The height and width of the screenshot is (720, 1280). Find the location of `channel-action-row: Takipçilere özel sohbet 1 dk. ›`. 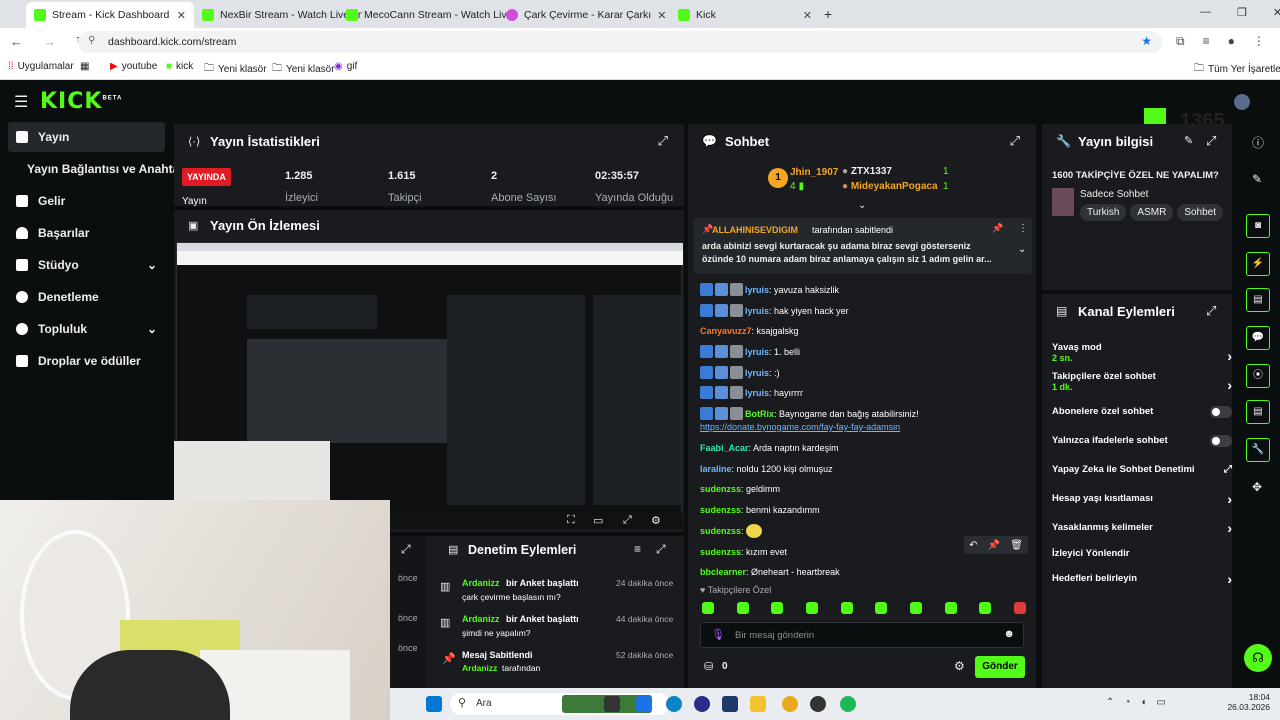

channel-action-row: Takipçilere özel sohbet 1 dk. › is located at coordinates (1142, 383).